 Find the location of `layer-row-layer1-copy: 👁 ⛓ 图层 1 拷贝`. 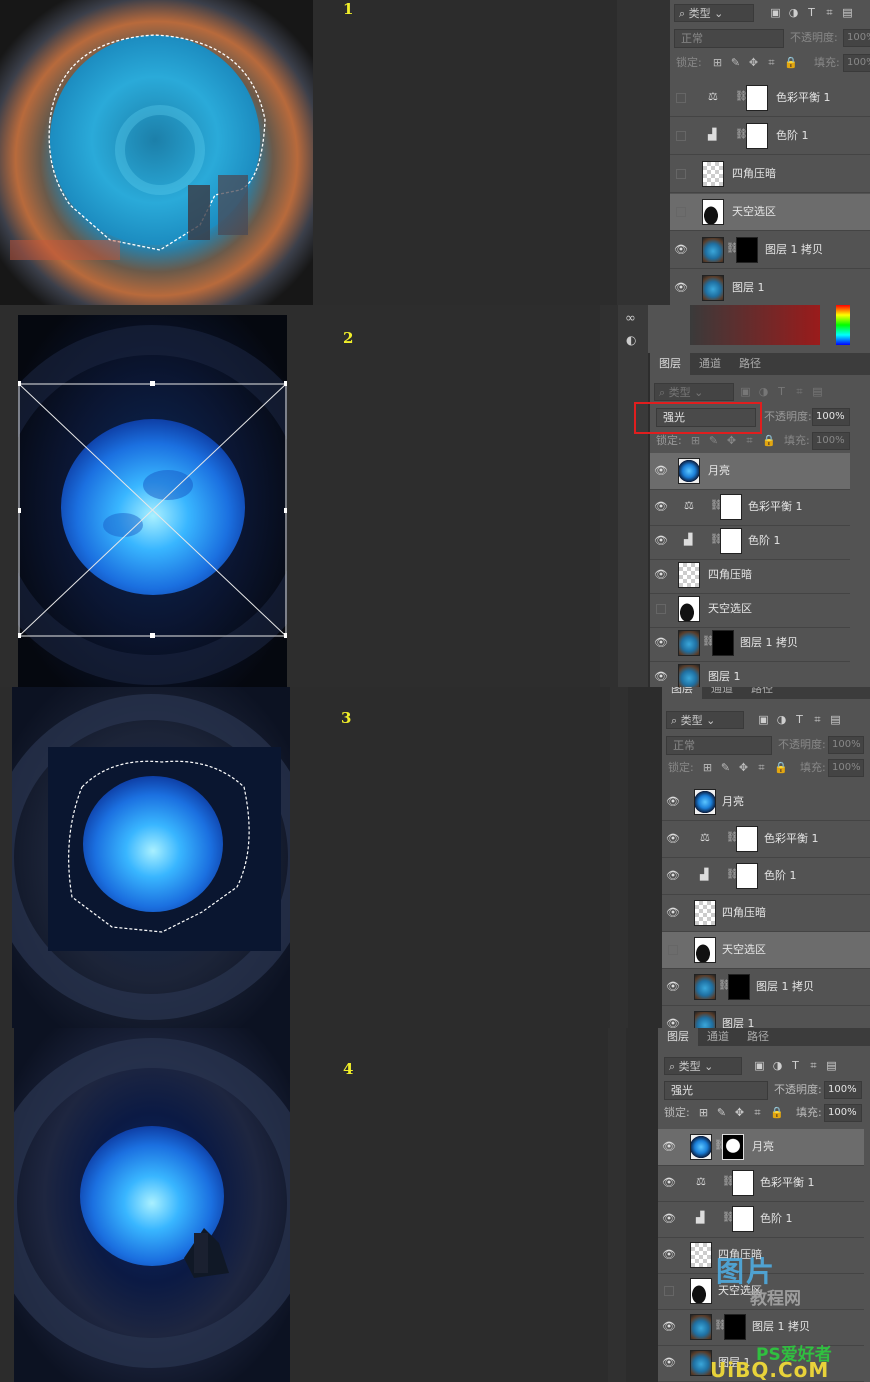

layer-row-layer1-copy: 👁 ⛓ 图层 1 拷贝 is located at coordinates (750, 643).